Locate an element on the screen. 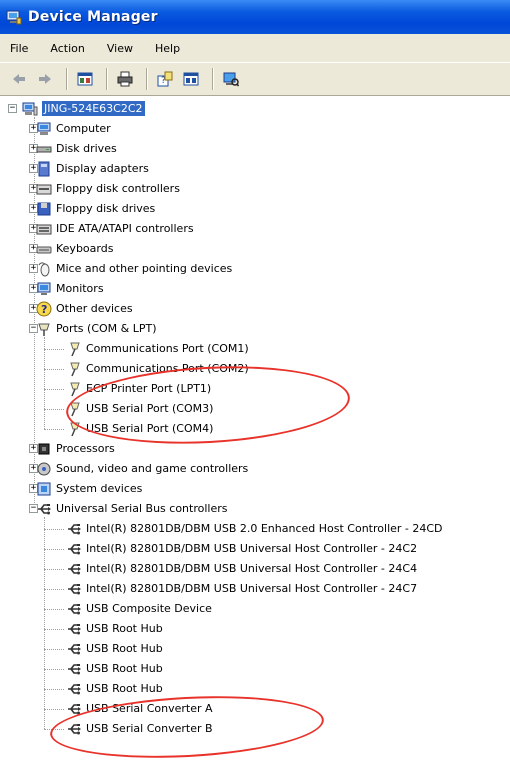  collapse-icon: − is located at coordinates (12, 108).